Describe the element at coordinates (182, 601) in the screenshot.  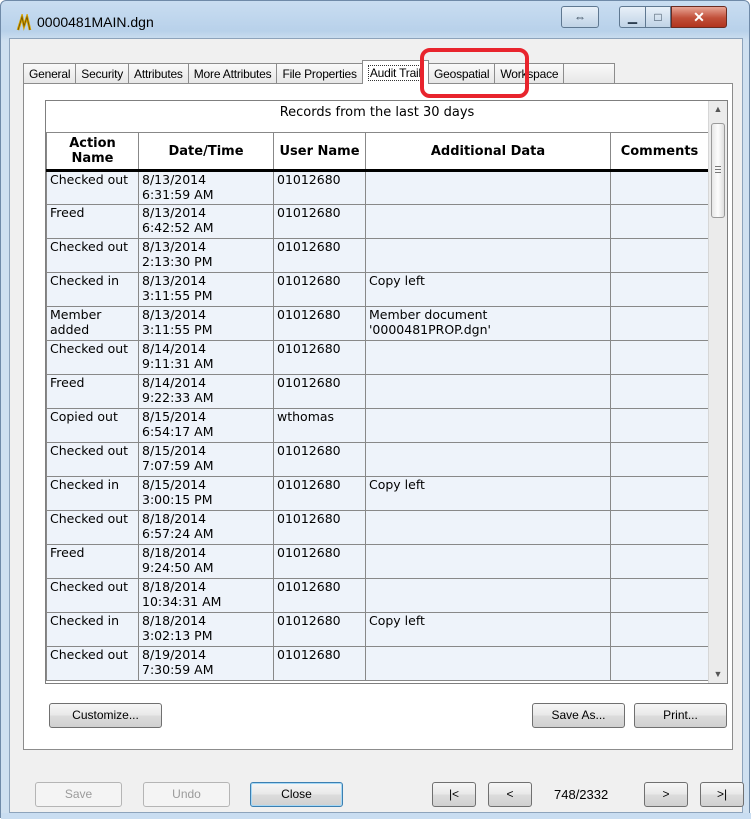
I see `cell-time: 10:34:31 AM` at that location.